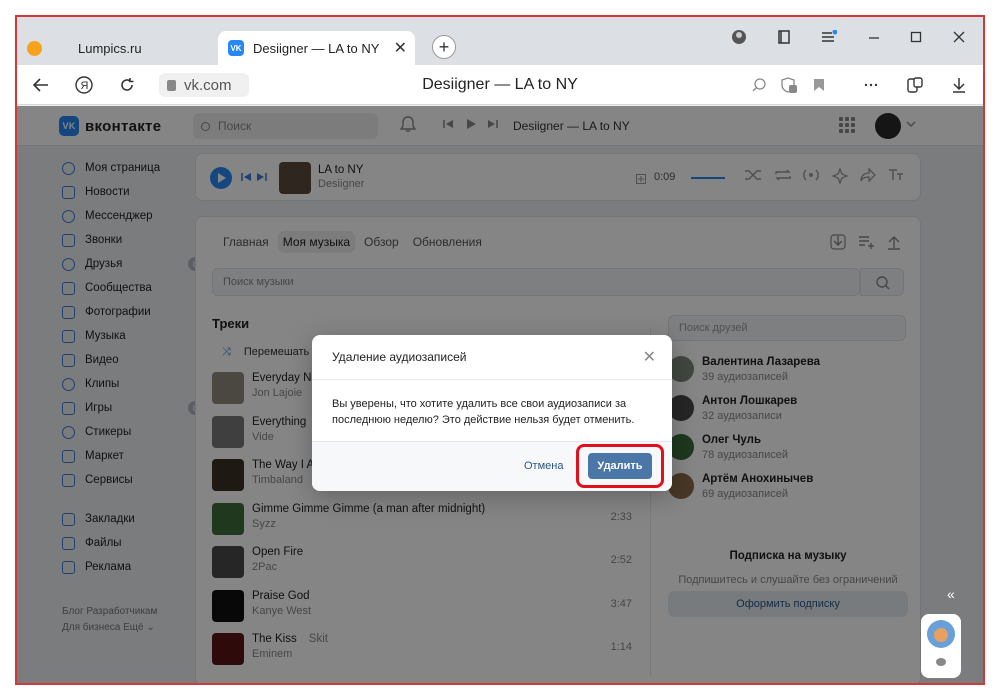 This screenshot has width=1000, height=700. Describe the element at coordinates (874, 37) in the screenshot. I see `minimize-icon` at that location.